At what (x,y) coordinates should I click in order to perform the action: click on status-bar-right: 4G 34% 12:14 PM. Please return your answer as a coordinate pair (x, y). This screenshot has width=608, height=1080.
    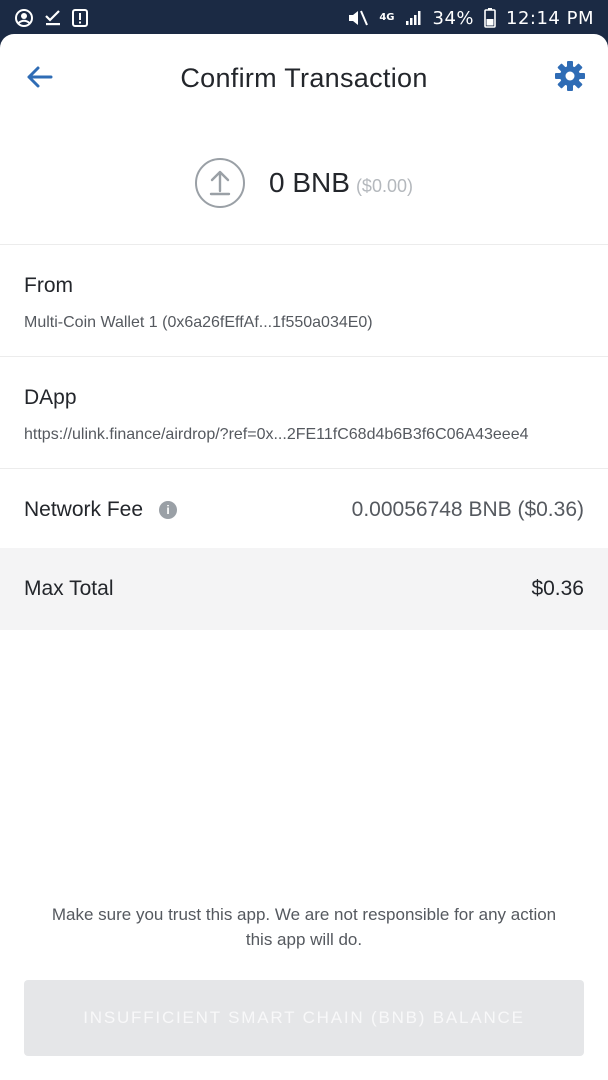
    Looking at the image, I should click on (470, 18).